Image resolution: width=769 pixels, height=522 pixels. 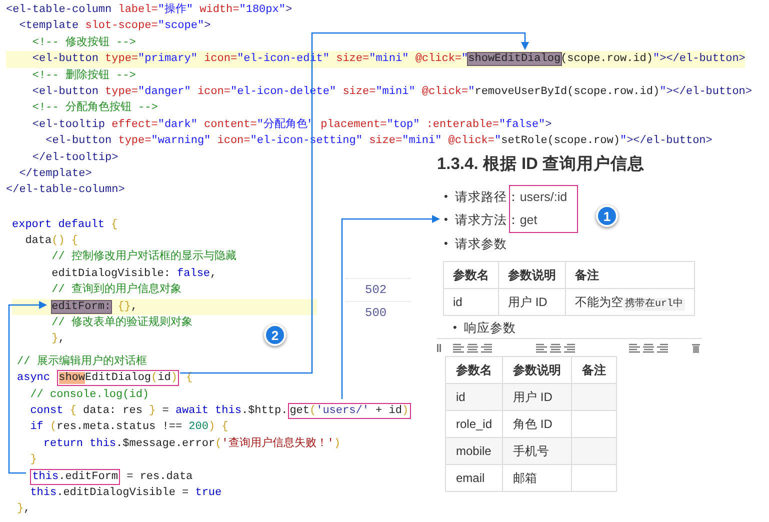 I want to click on code-line: // console.log(id), so click(x=89, y=395).